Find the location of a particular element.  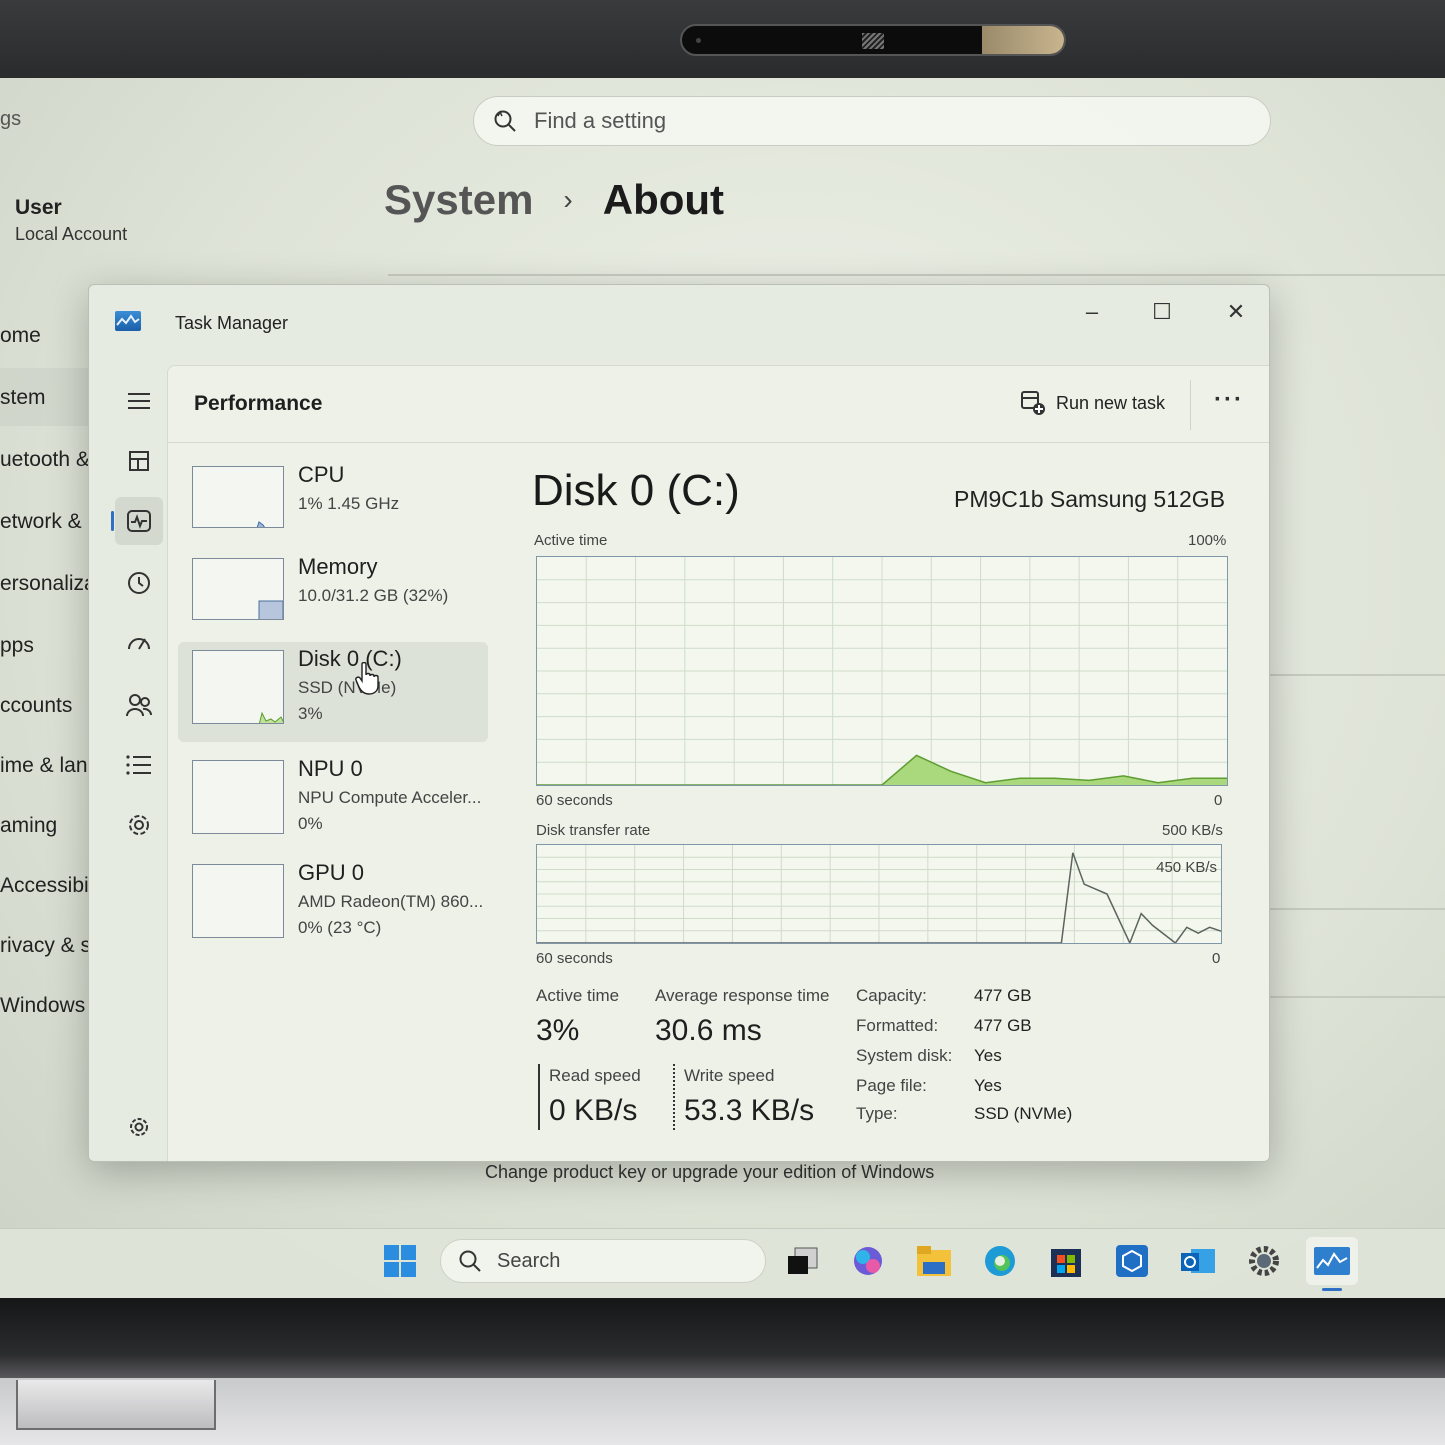

store-icon is located at coordinates (1066, 1261).